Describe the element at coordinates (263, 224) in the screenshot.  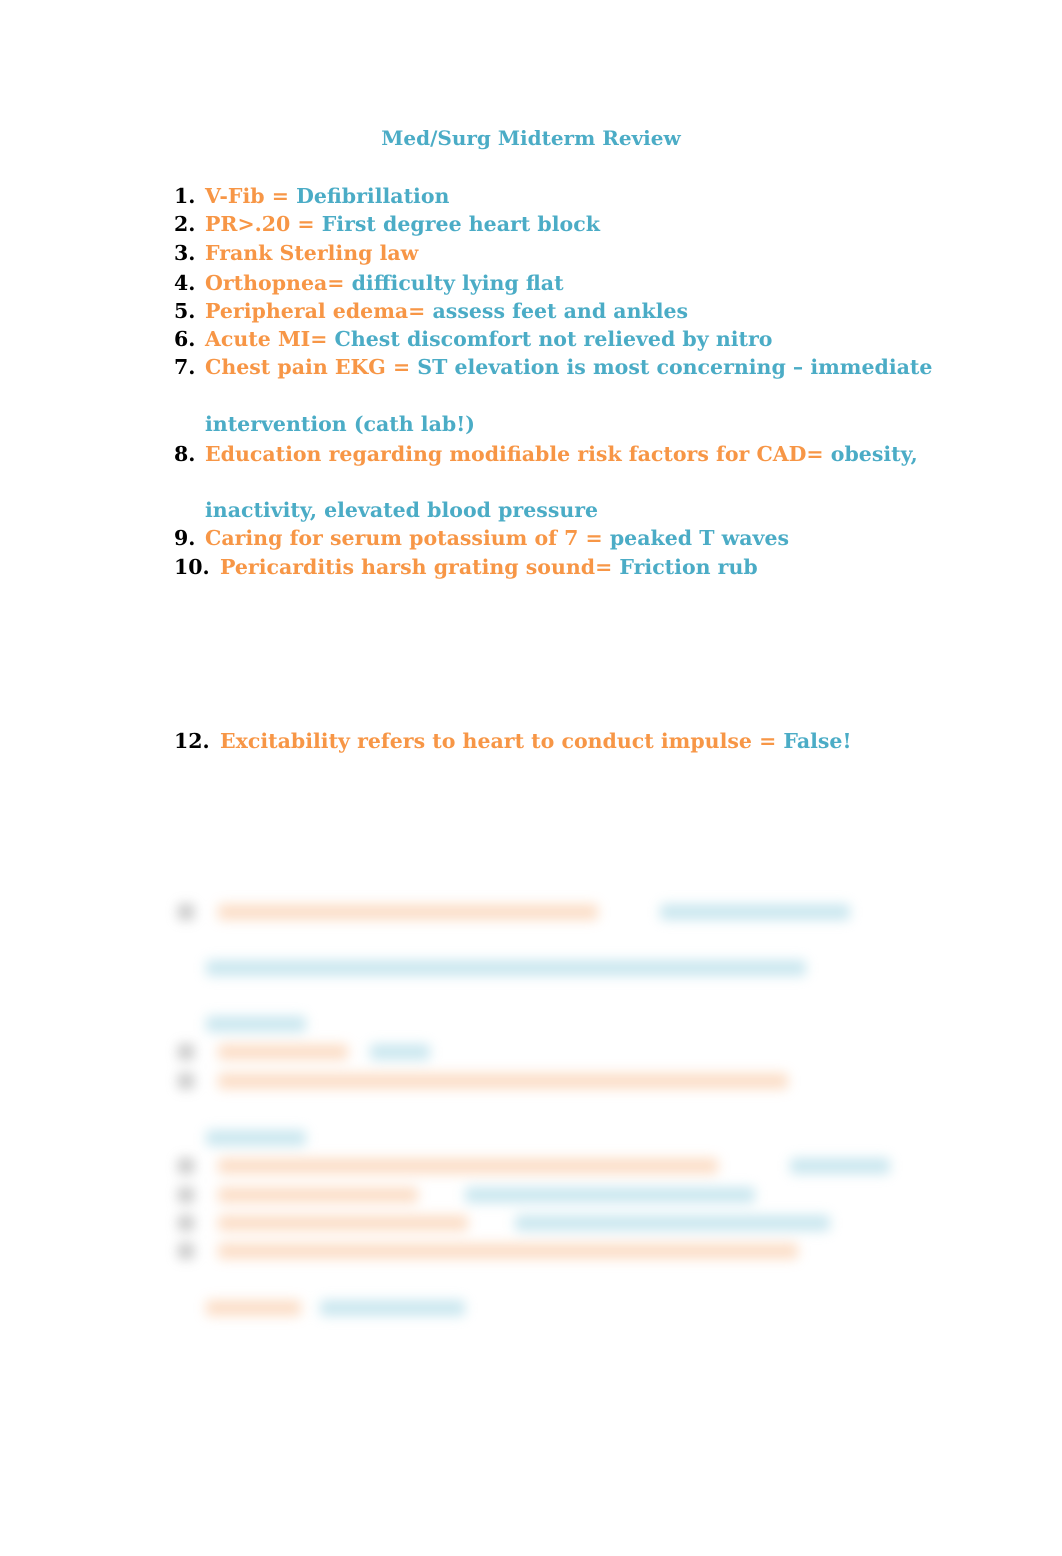
I see `item-question: PR>.20 =` at that location.